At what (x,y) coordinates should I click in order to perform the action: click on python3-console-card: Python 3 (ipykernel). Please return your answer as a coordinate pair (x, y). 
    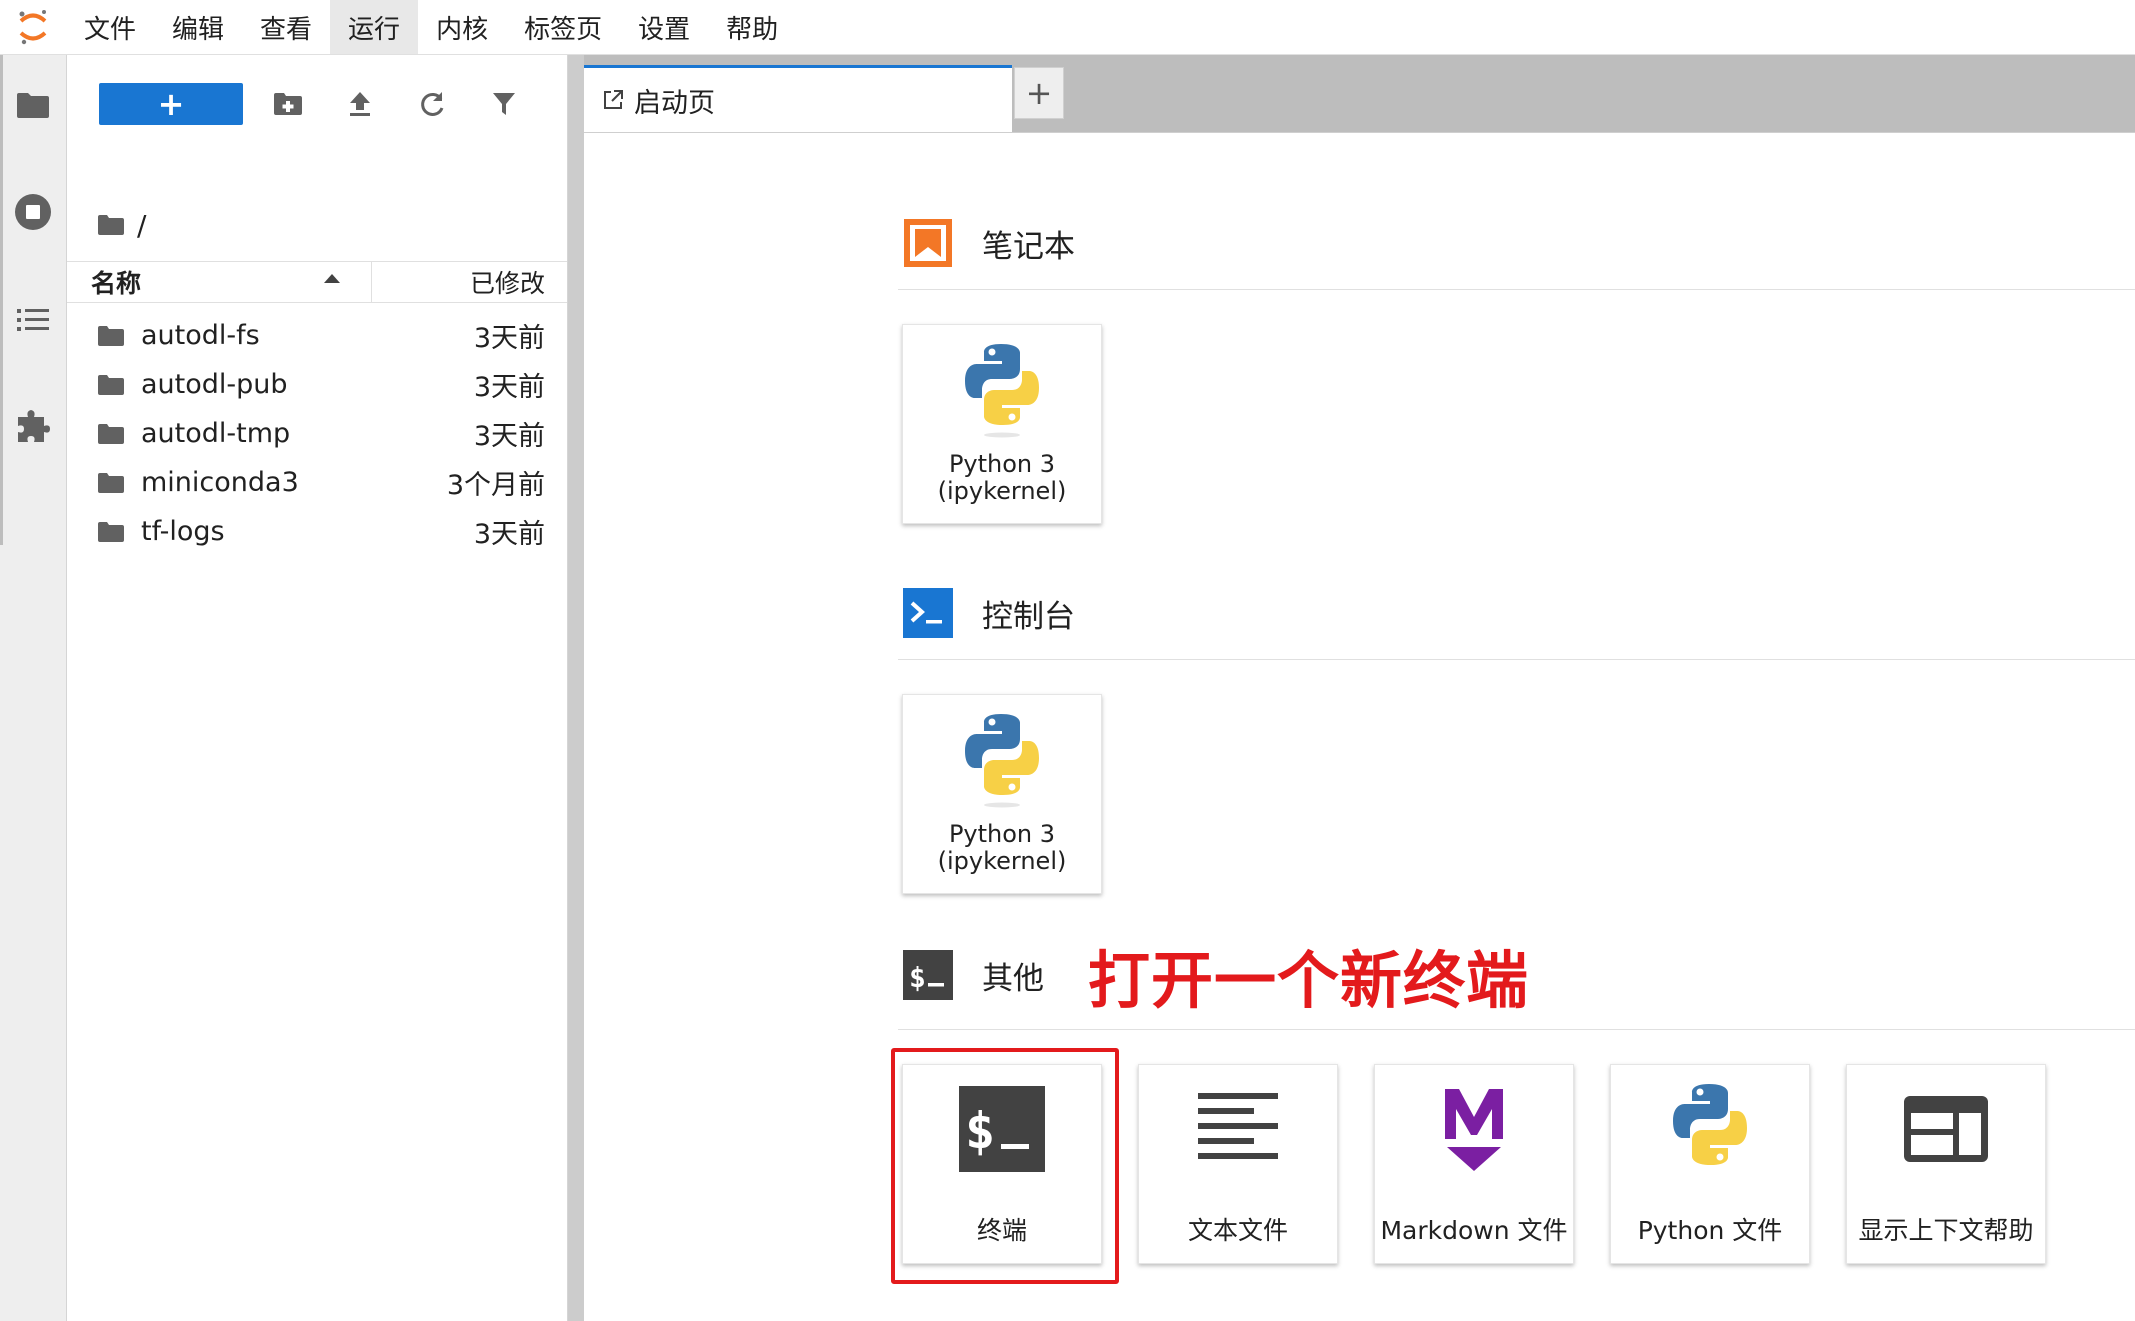
    Looking at the image, I should click on (1002, 794).